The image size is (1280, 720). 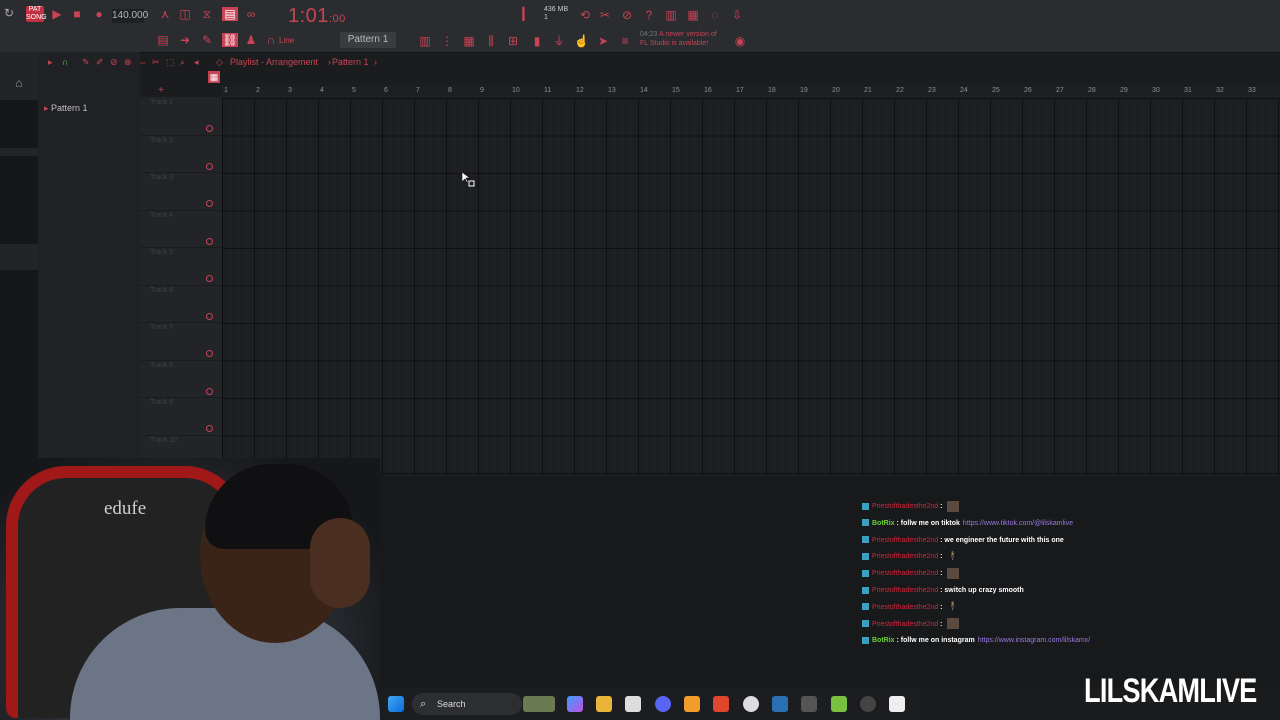 What do you see at coordinates (585, 15) in the screenshot?
I see `undo-history-icon: ⟲` at bounding box center [585, 15].